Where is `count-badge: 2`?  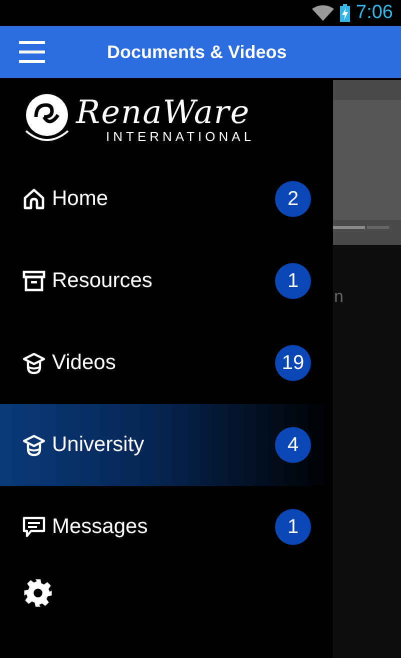 count-badge: 2 is located at coordinates (293, 199).